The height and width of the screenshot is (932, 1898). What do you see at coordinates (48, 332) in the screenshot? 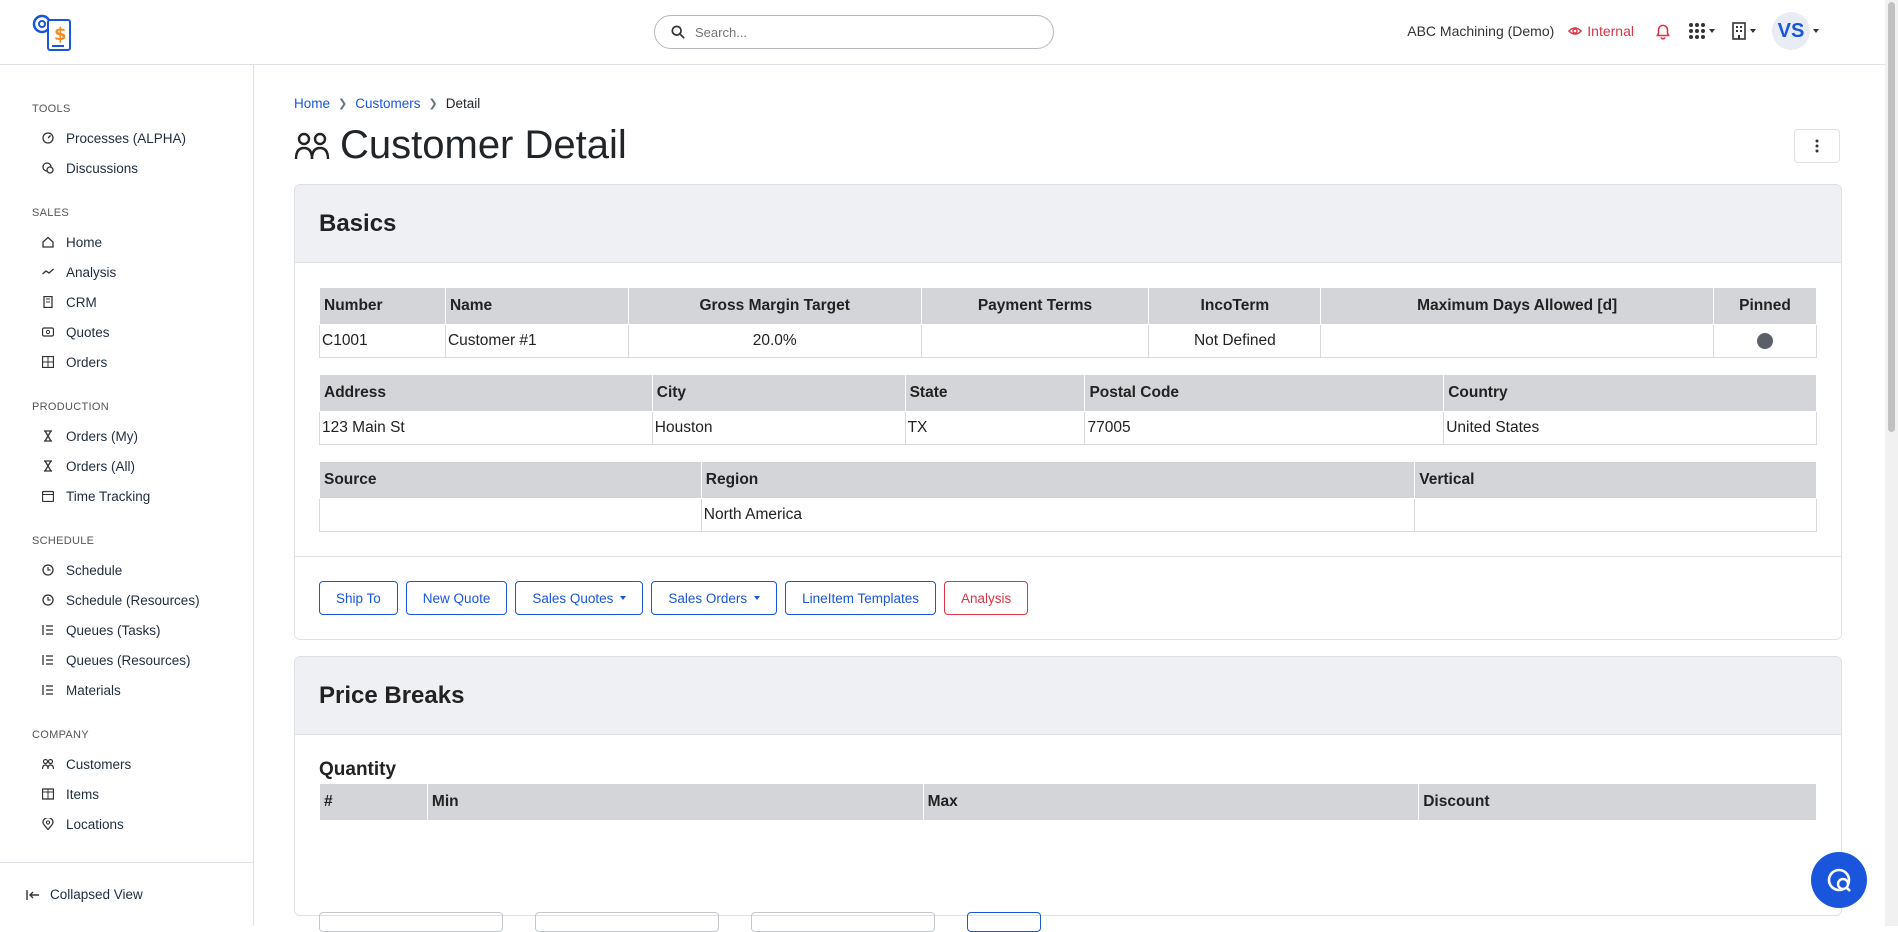
I see `dollar-icon` at bounding box center [48, 332].